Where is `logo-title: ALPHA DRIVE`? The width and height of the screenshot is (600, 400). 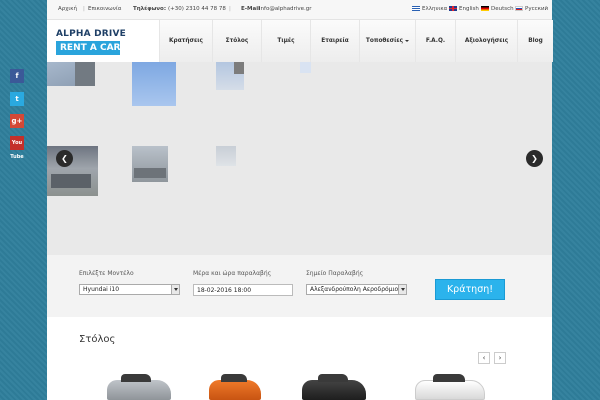 logo-title: ALPHA DRIVE is located at coordinates (91, 34).